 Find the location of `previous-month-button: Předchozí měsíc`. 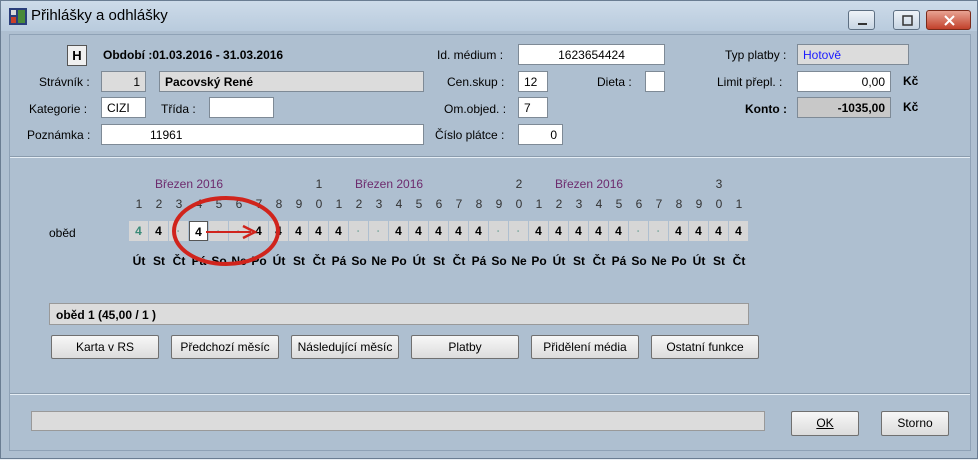

previous-month-button: Předchozí měsíc is located at coordinates (225, 347).